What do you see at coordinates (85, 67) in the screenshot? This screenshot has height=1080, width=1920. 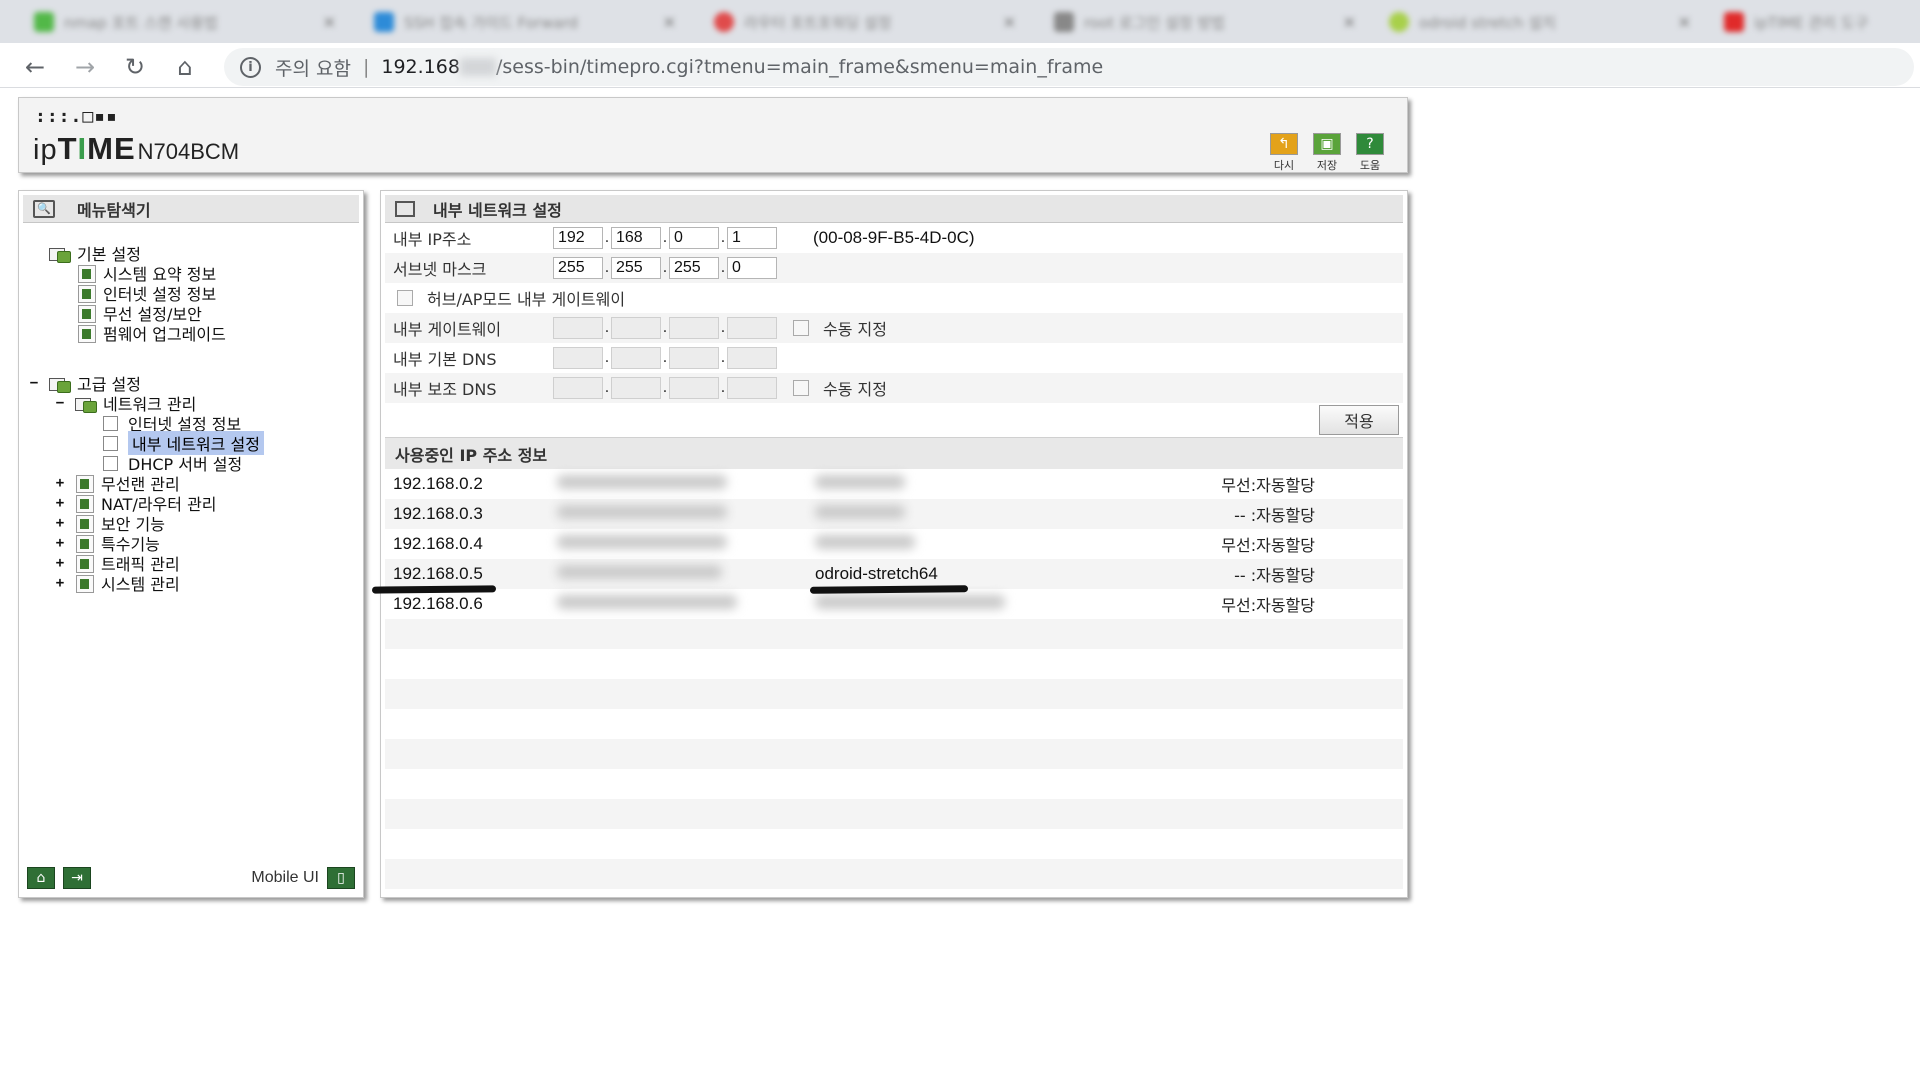 I see `forward-icon: →` at bounding box center [85, 67].